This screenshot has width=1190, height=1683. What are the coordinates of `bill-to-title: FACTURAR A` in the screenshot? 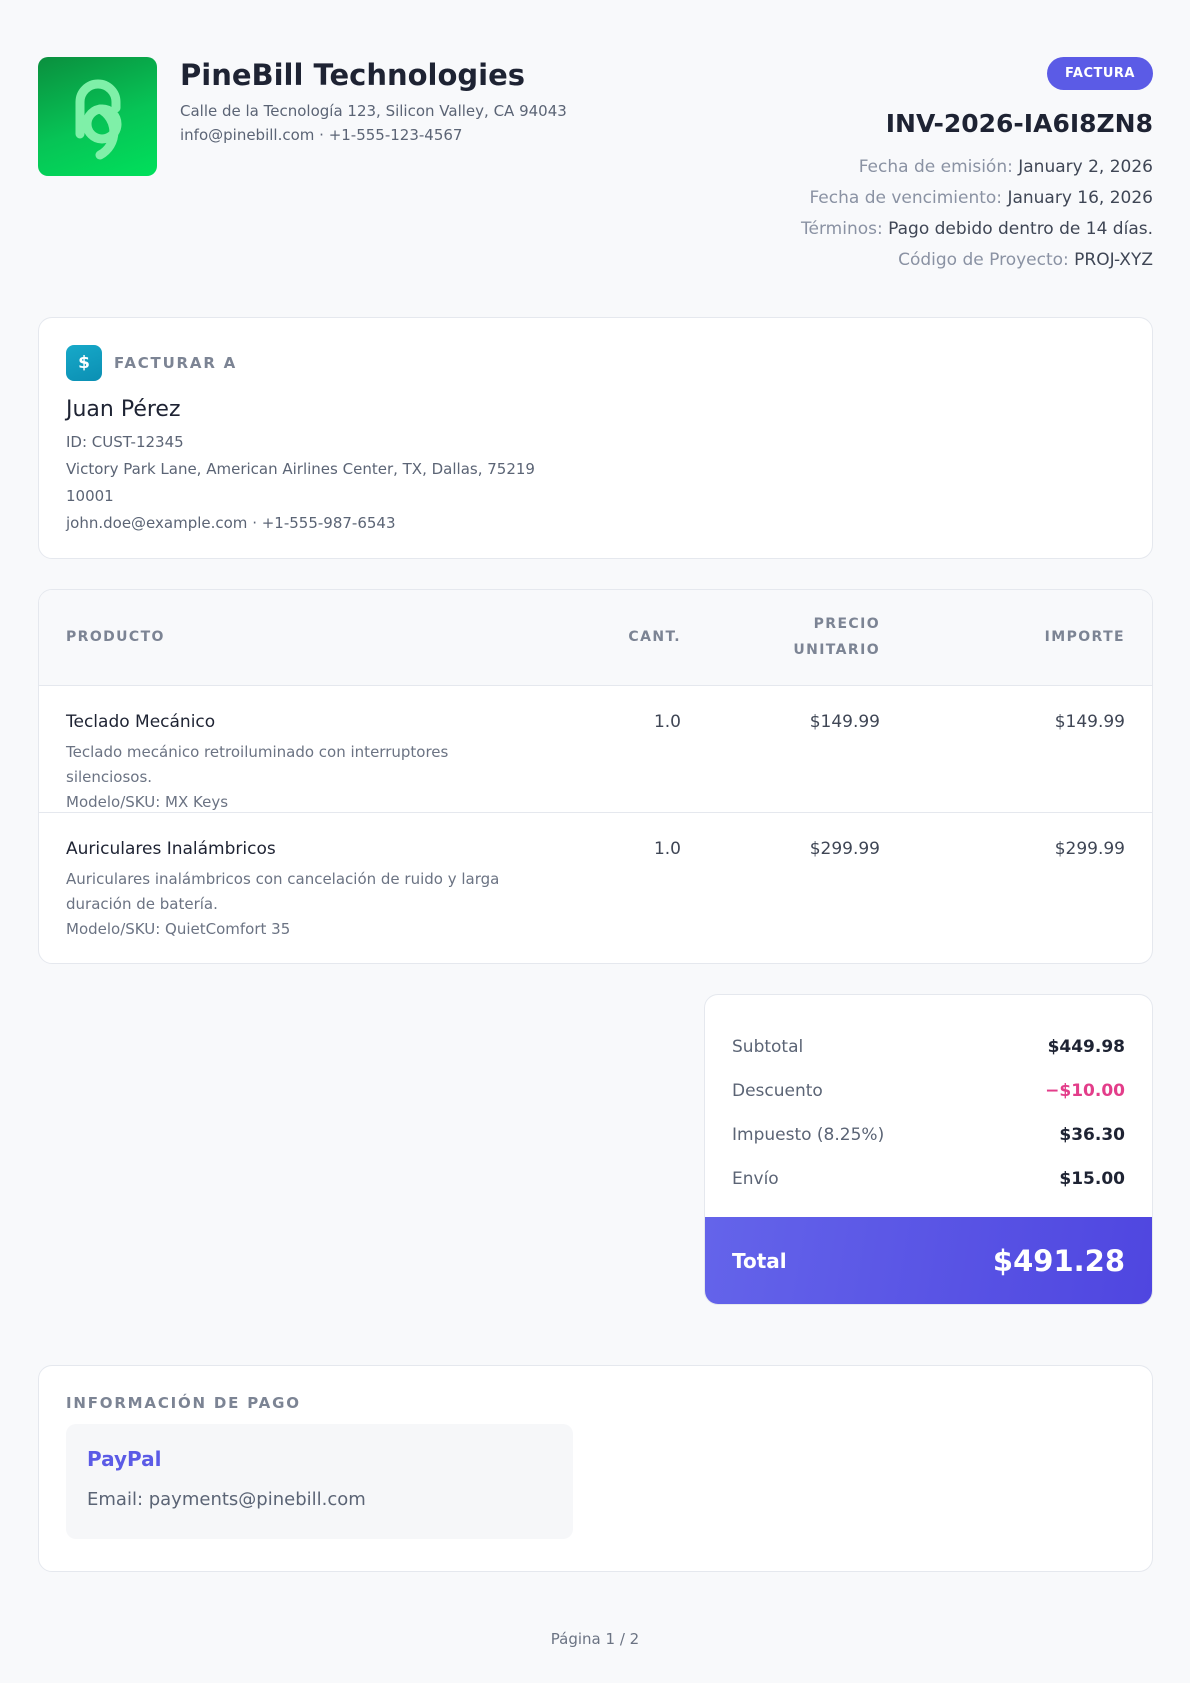 It's located at (176, 363).